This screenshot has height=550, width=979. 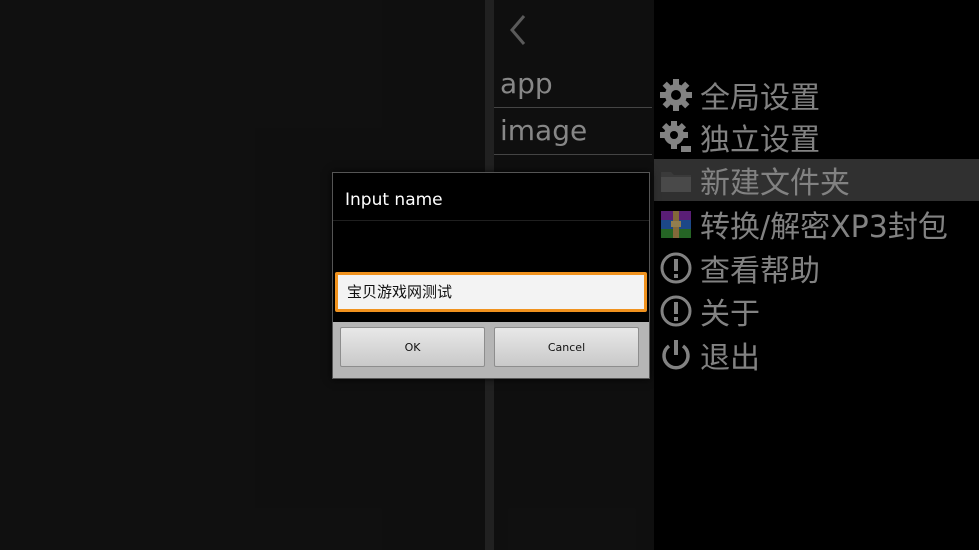 I want to click on cancel-button: Cancel, so click(x=566, y=347).